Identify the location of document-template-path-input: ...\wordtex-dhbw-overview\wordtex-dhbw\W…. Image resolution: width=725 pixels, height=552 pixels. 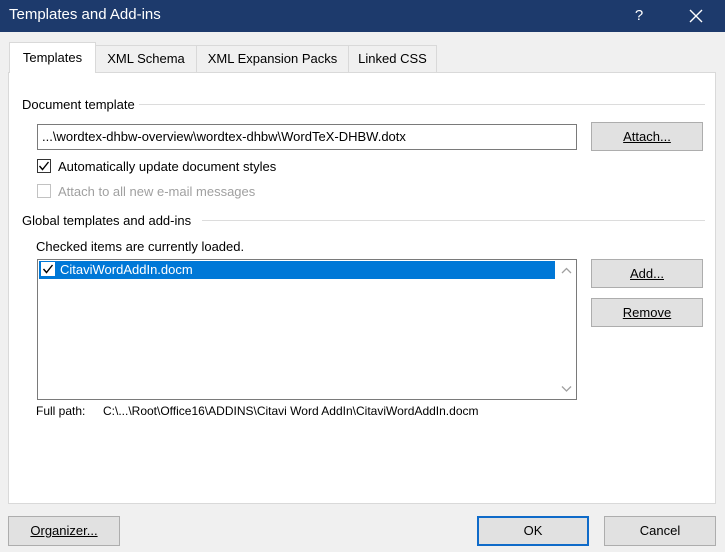
(307, 137).